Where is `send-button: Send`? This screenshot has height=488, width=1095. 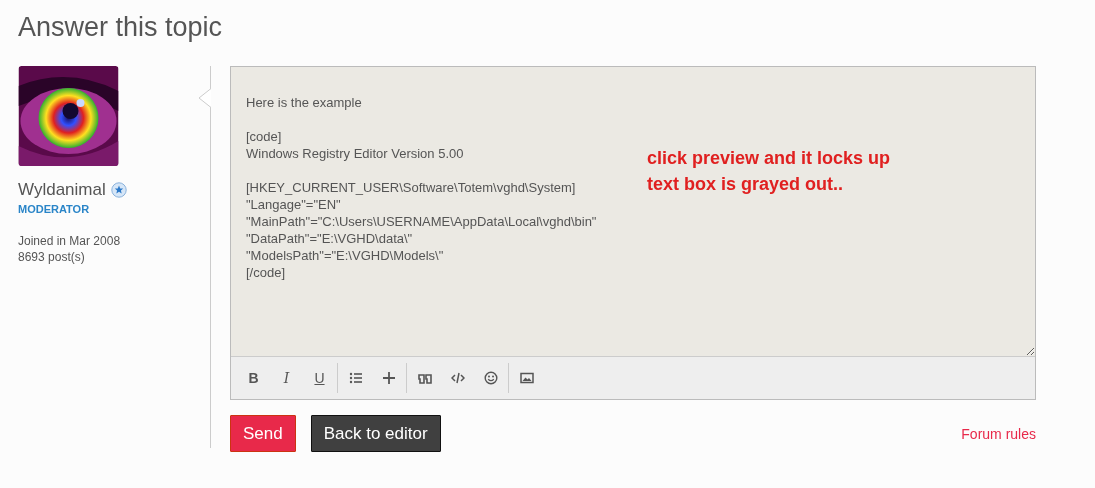 send-button: Send is located at coordinates (263, 433).